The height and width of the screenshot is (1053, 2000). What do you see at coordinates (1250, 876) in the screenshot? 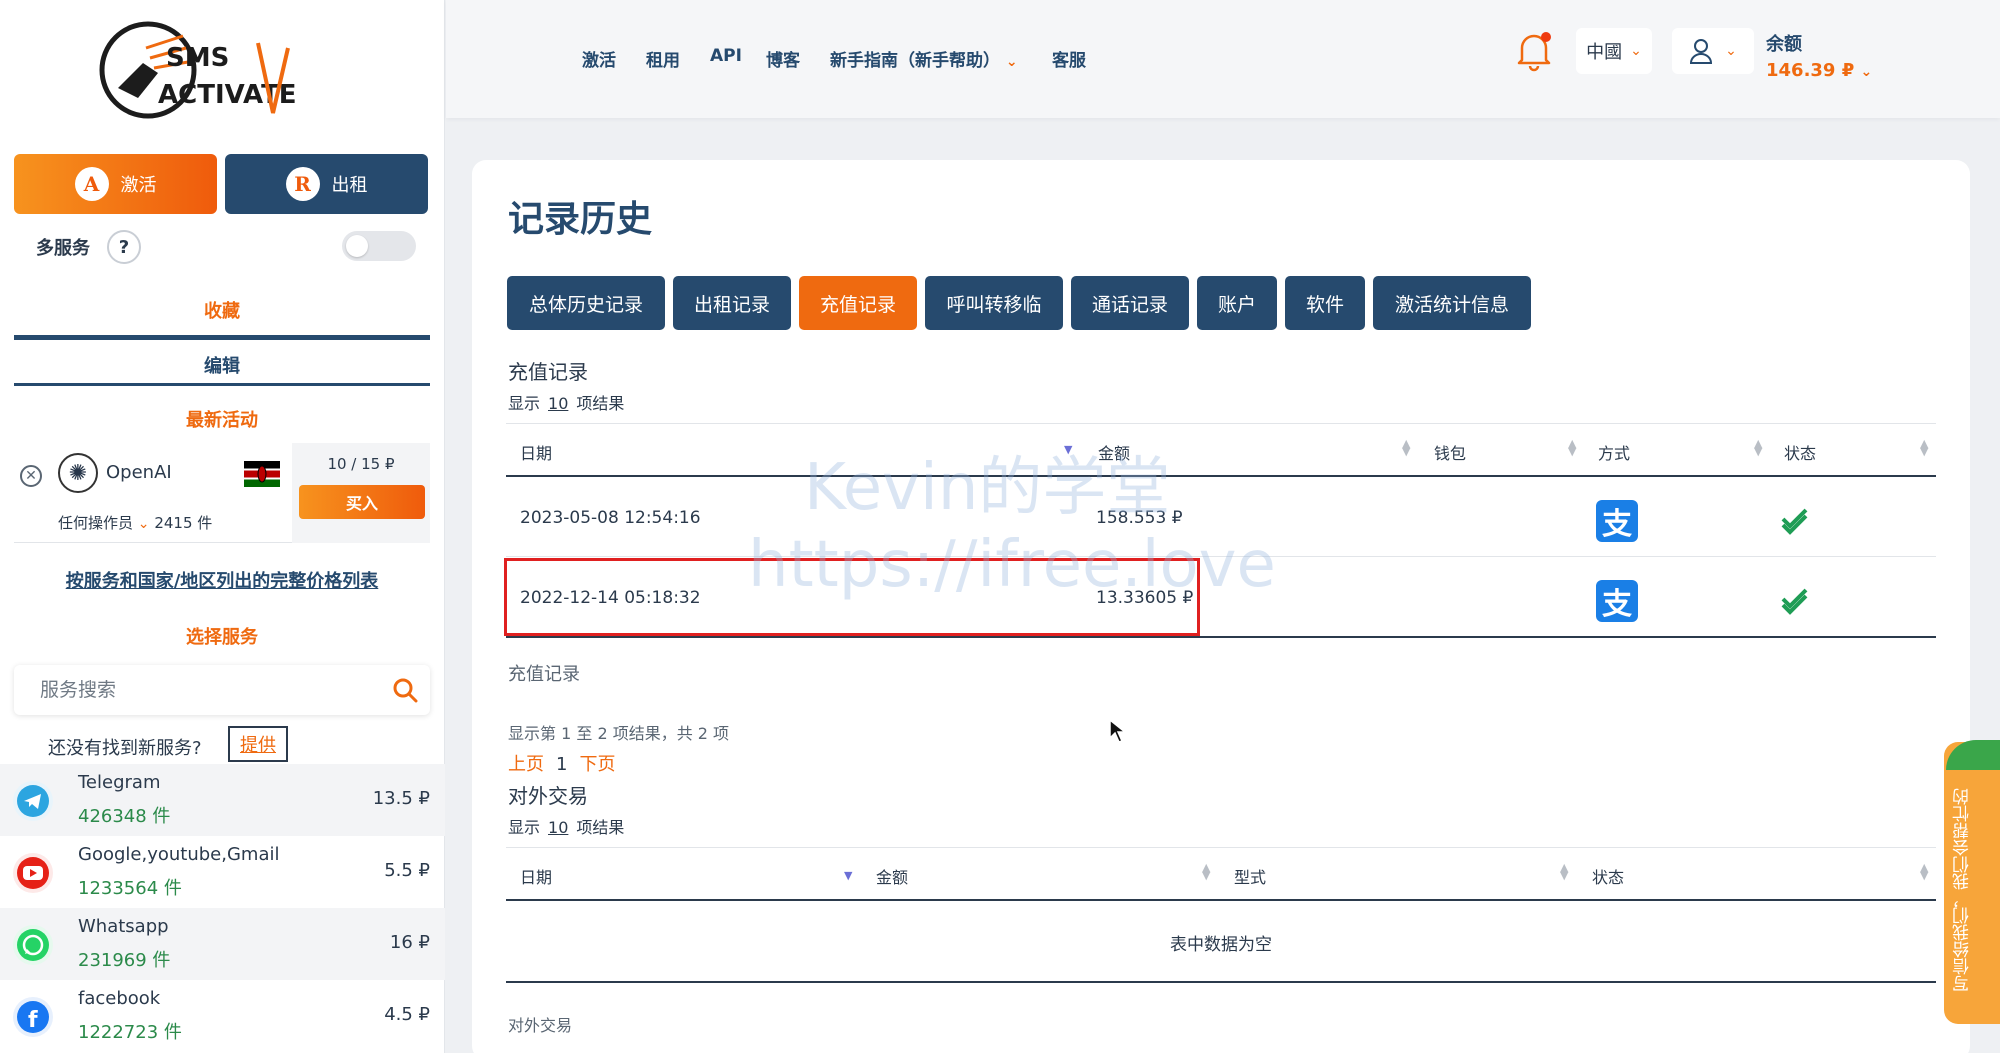
I see `column-header-type: 型式` at bounding box center [1250, 876].